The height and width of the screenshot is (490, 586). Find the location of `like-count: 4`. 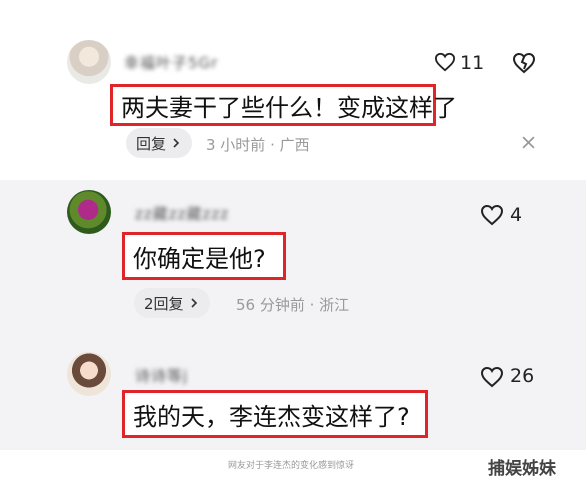

like-count: 4 is located at coordinates (516, 215).